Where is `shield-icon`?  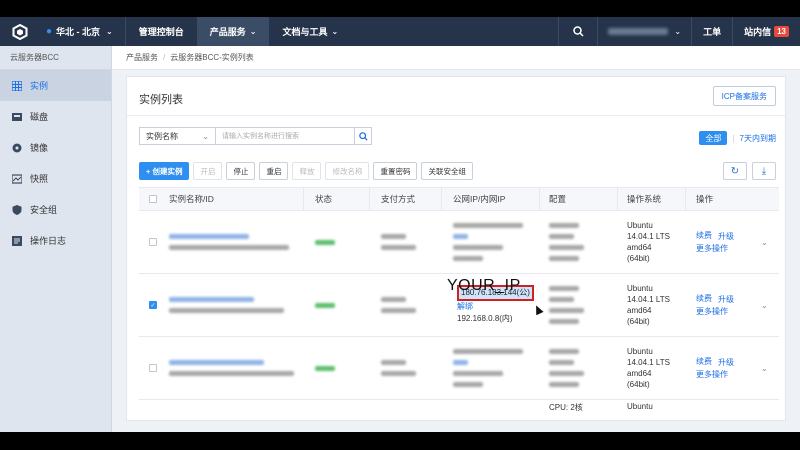
shield-icon is located at coordinates (17, 209).